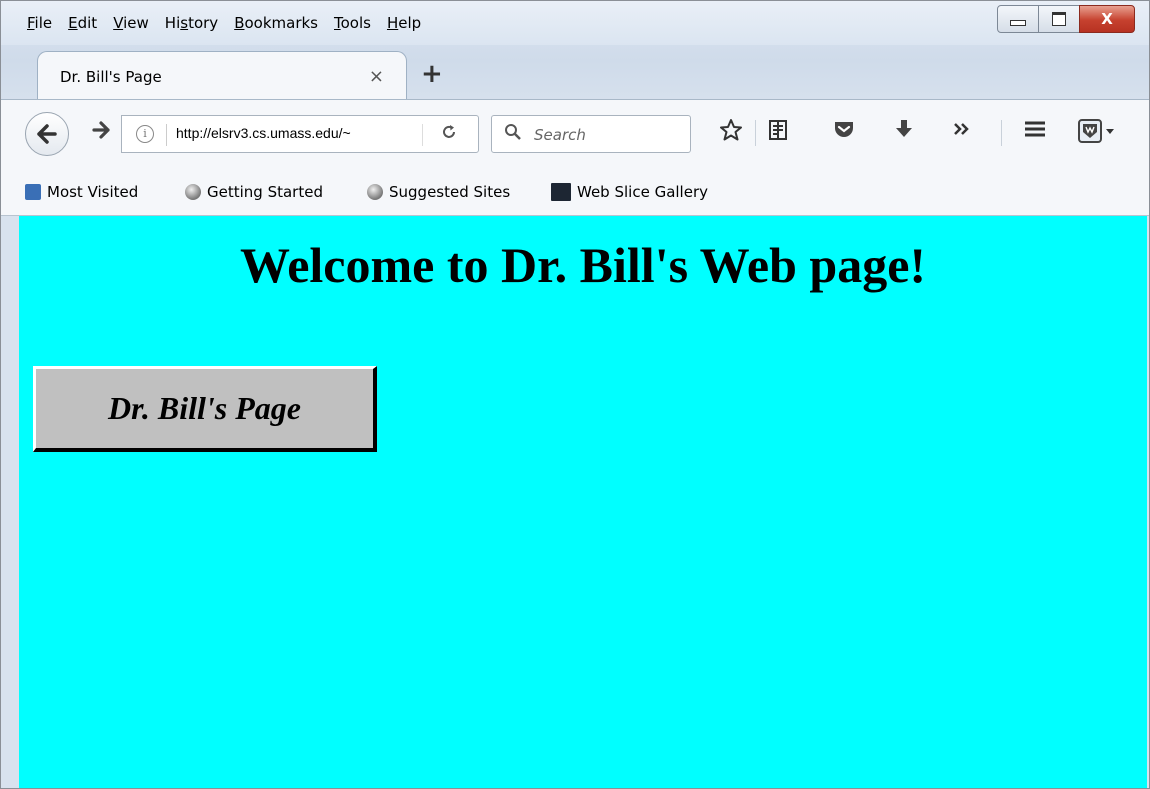  I want to click on new-tab-icon: +, so click(432, 74).